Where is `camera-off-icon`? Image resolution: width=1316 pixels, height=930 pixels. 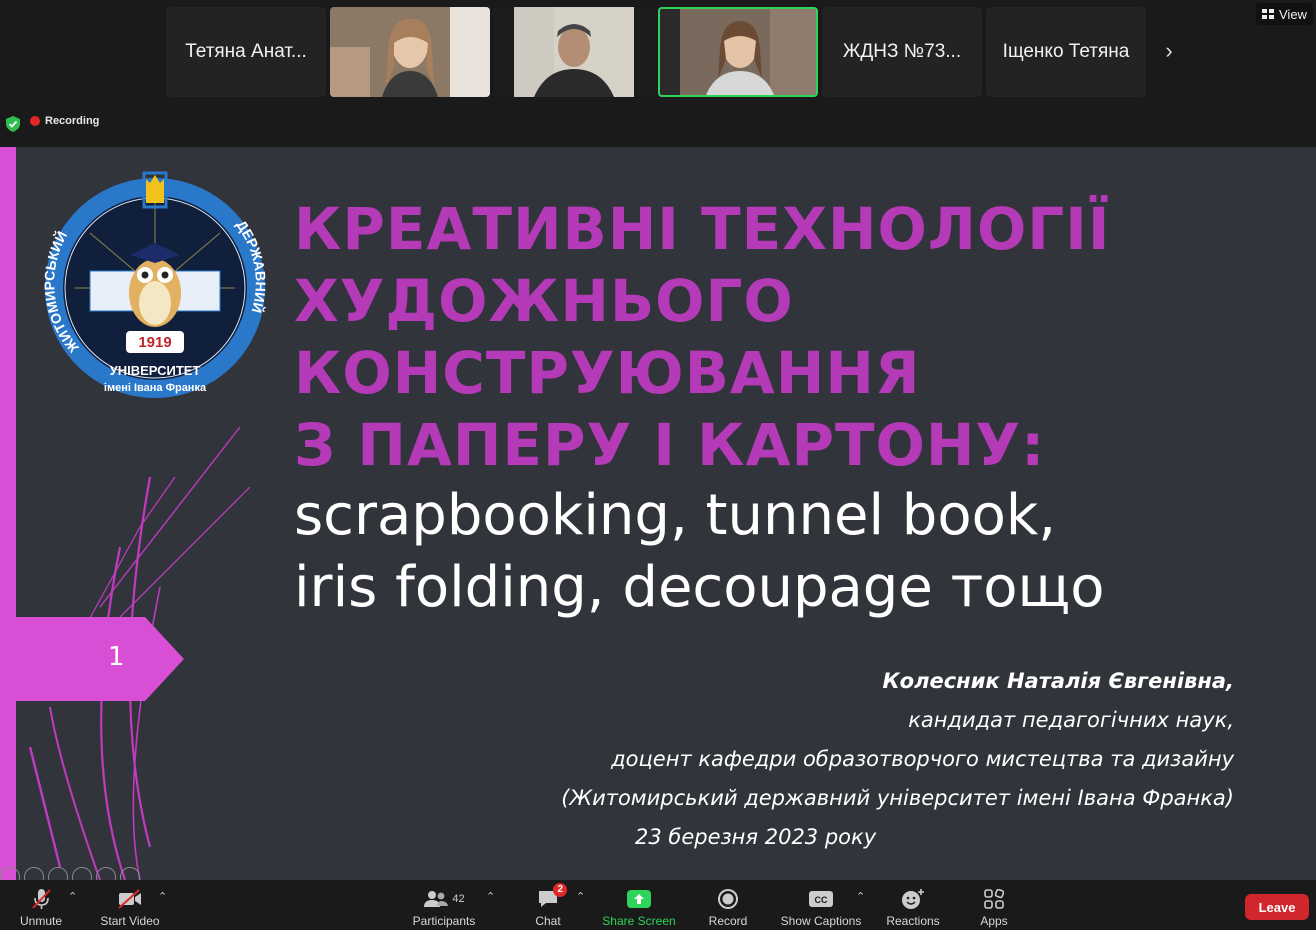 camera-off-icon is located at coordinates (129, 899).